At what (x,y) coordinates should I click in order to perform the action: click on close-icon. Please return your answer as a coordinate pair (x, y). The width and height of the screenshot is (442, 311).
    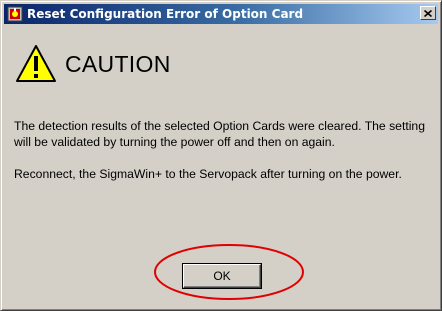
    Looking at the image, I should click on (428, 13).